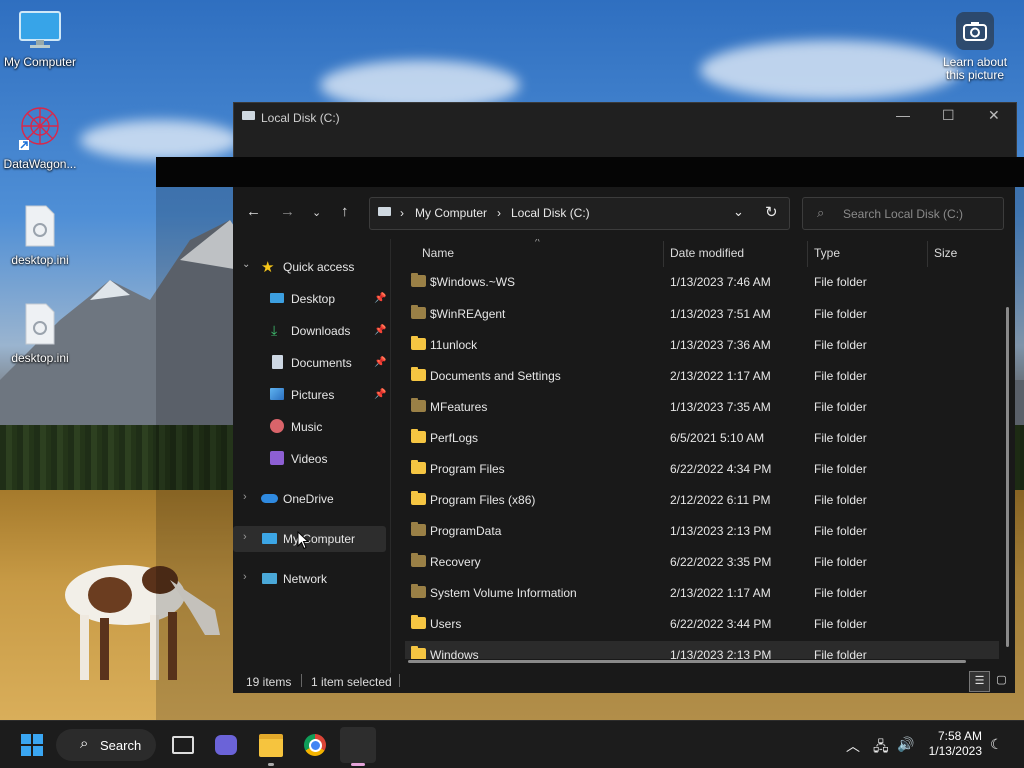  I want to click on desktop-icon-desktop-ini-1: desktop.ini, so click(40, 235).